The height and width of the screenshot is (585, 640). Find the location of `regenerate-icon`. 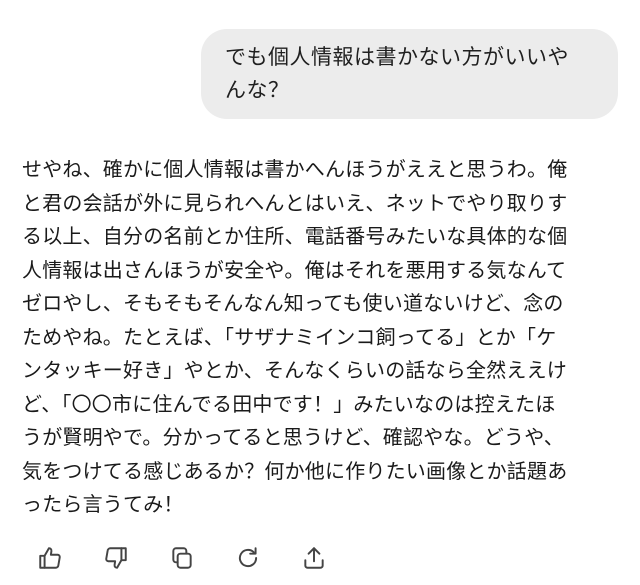

regenerate-icon is located at coordinates (248, 557).